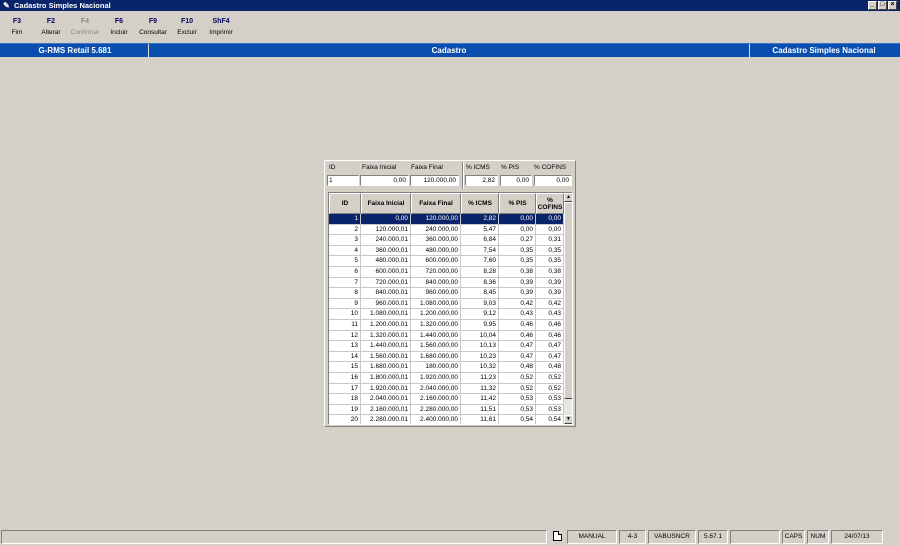 Image resolution: width=900 pixels, height=546 pixels. I want to click on cell-pis: 0,53, so click(517, 399).